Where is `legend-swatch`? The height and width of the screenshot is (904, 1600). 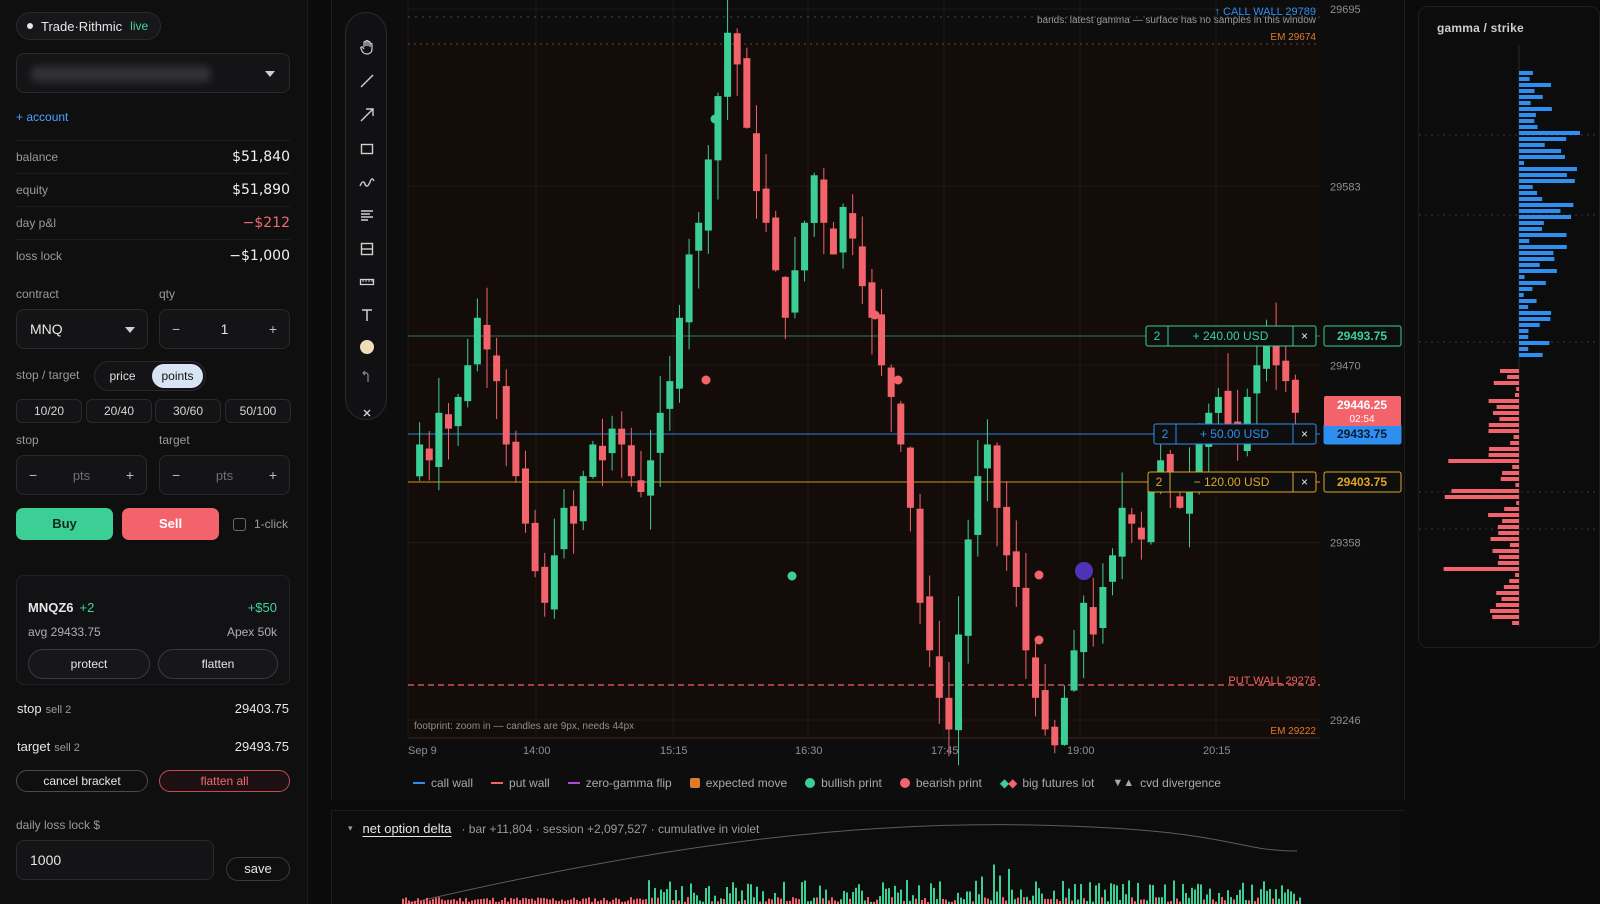
legend-swatch is located at coordinates (497, 783).